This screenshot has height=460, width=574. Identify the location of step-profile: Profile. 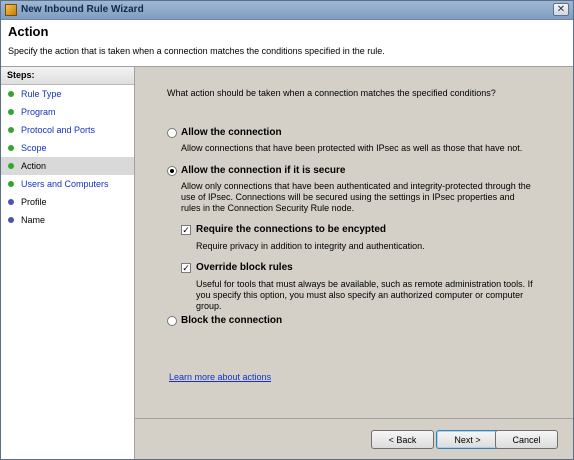
(67, 202).